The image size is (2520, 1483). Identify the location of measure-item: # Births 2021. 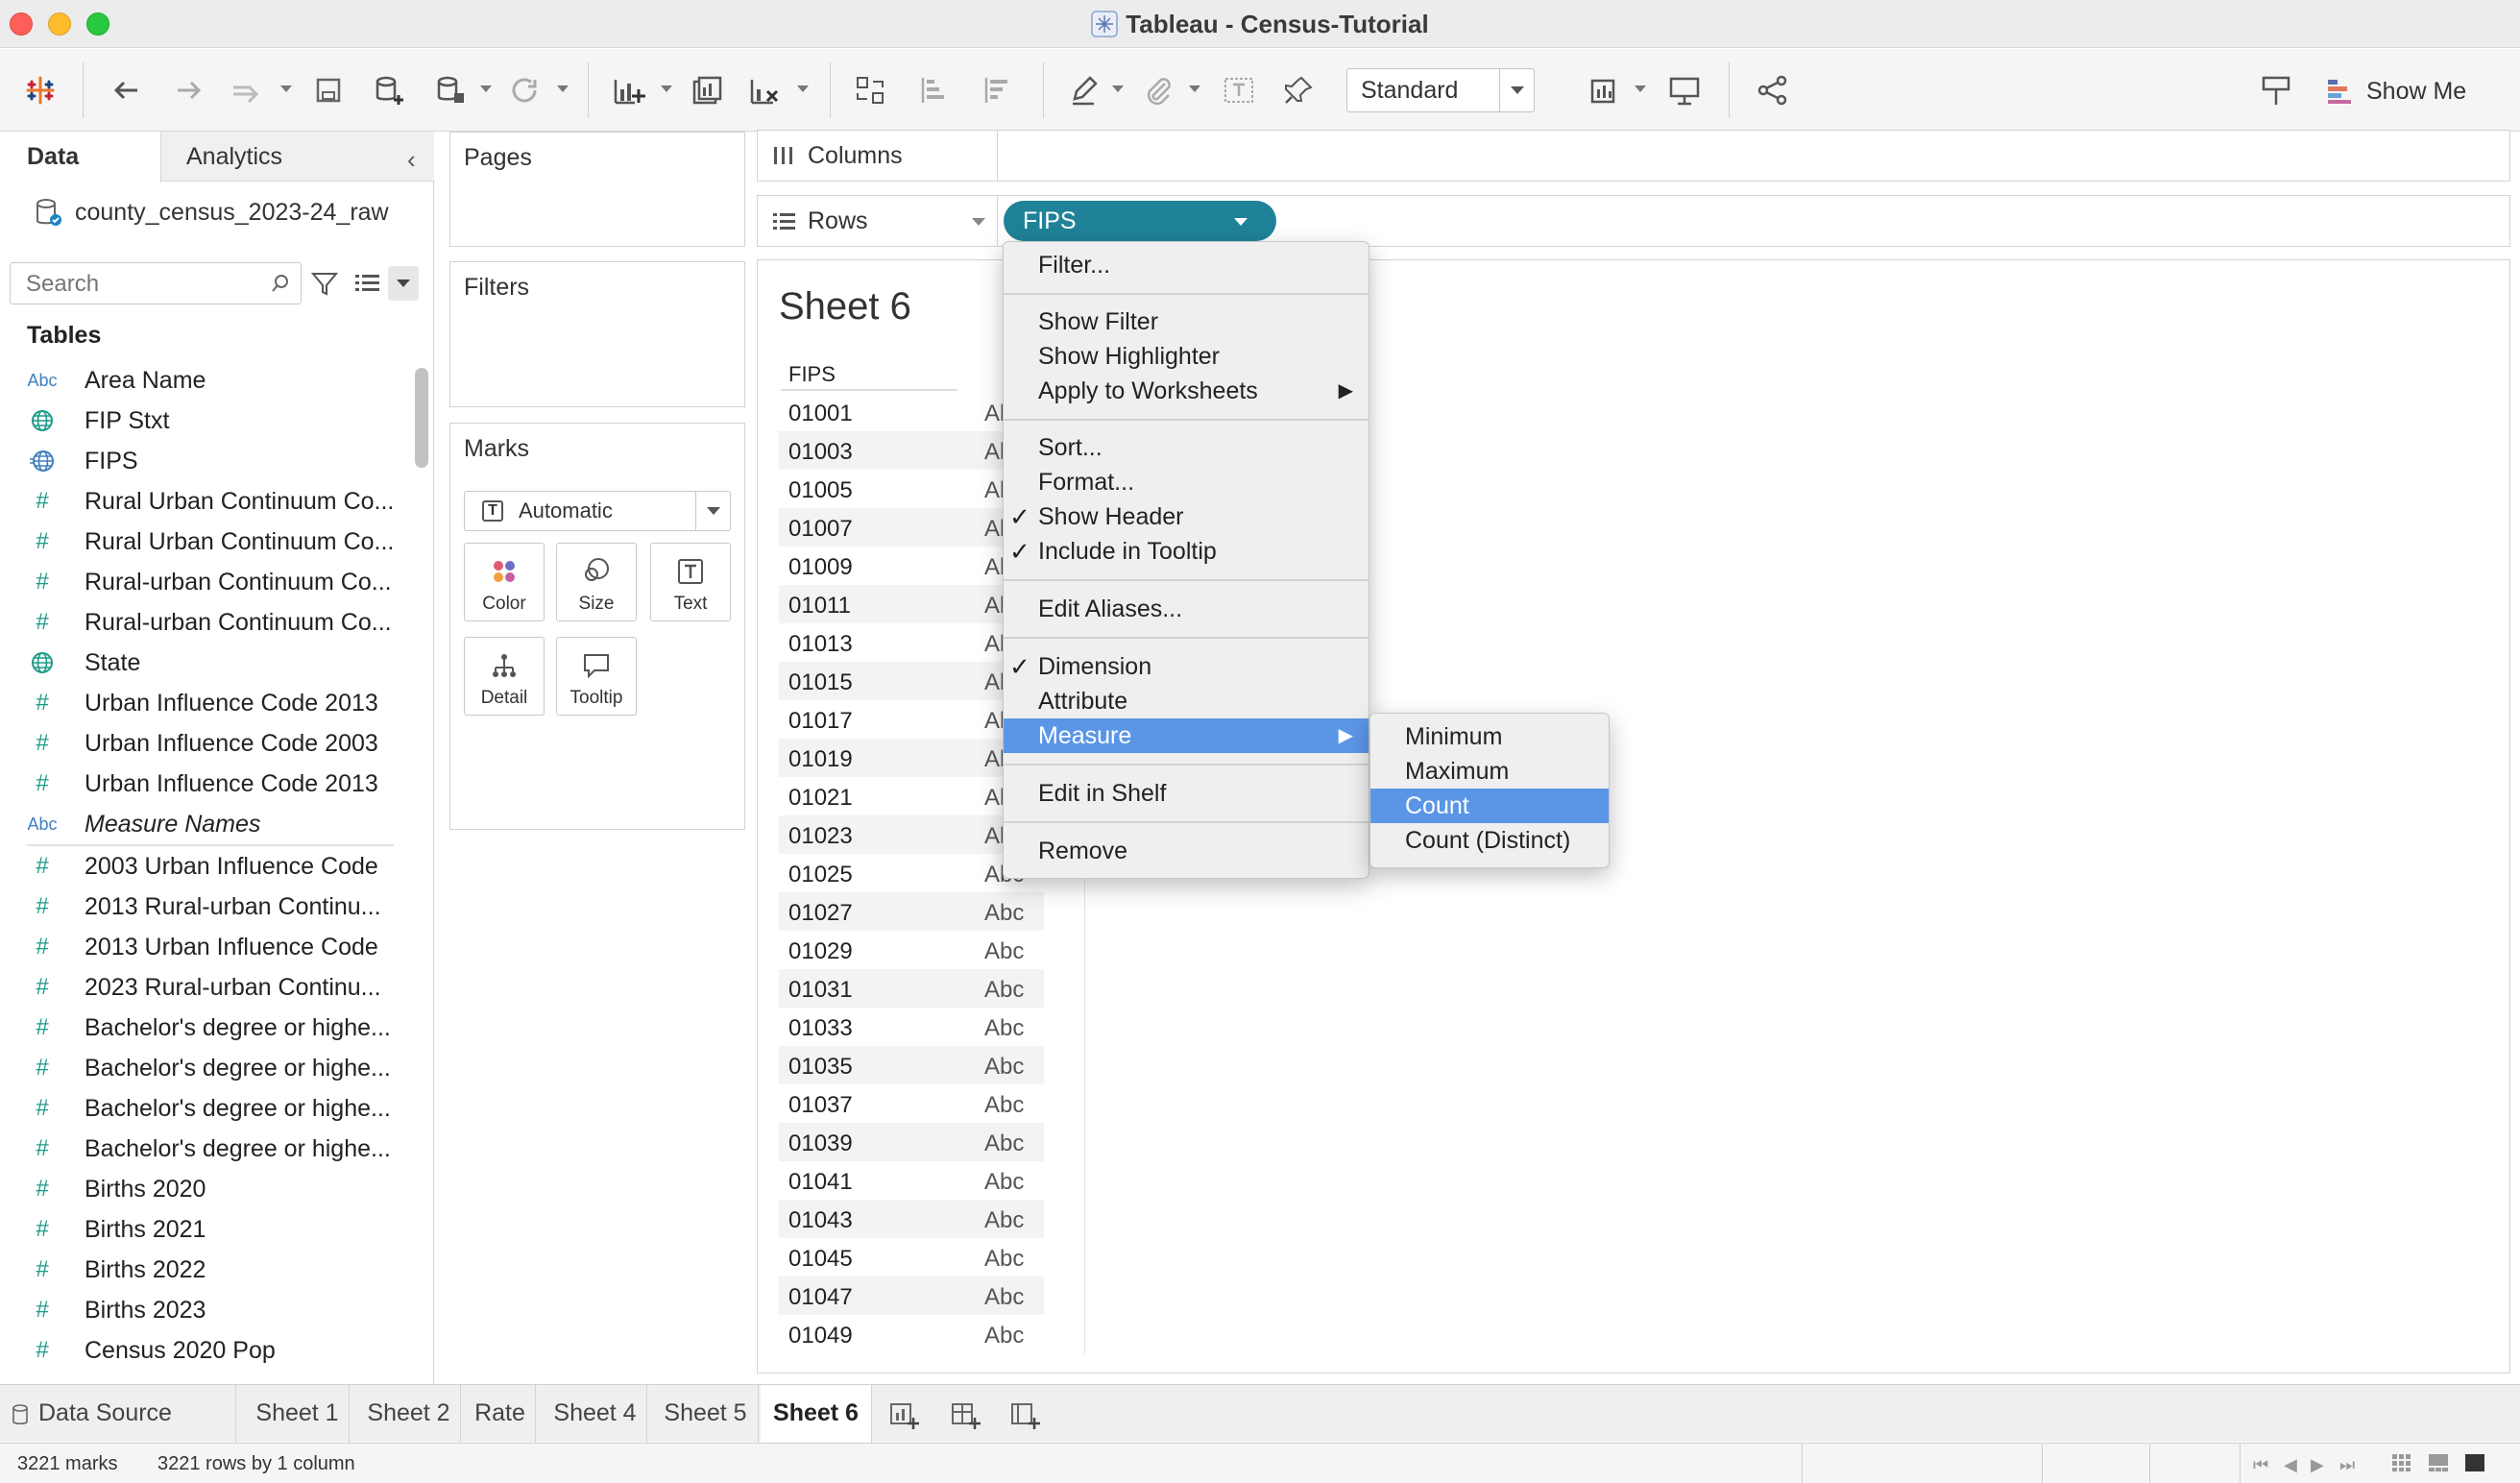
(201, 1229).